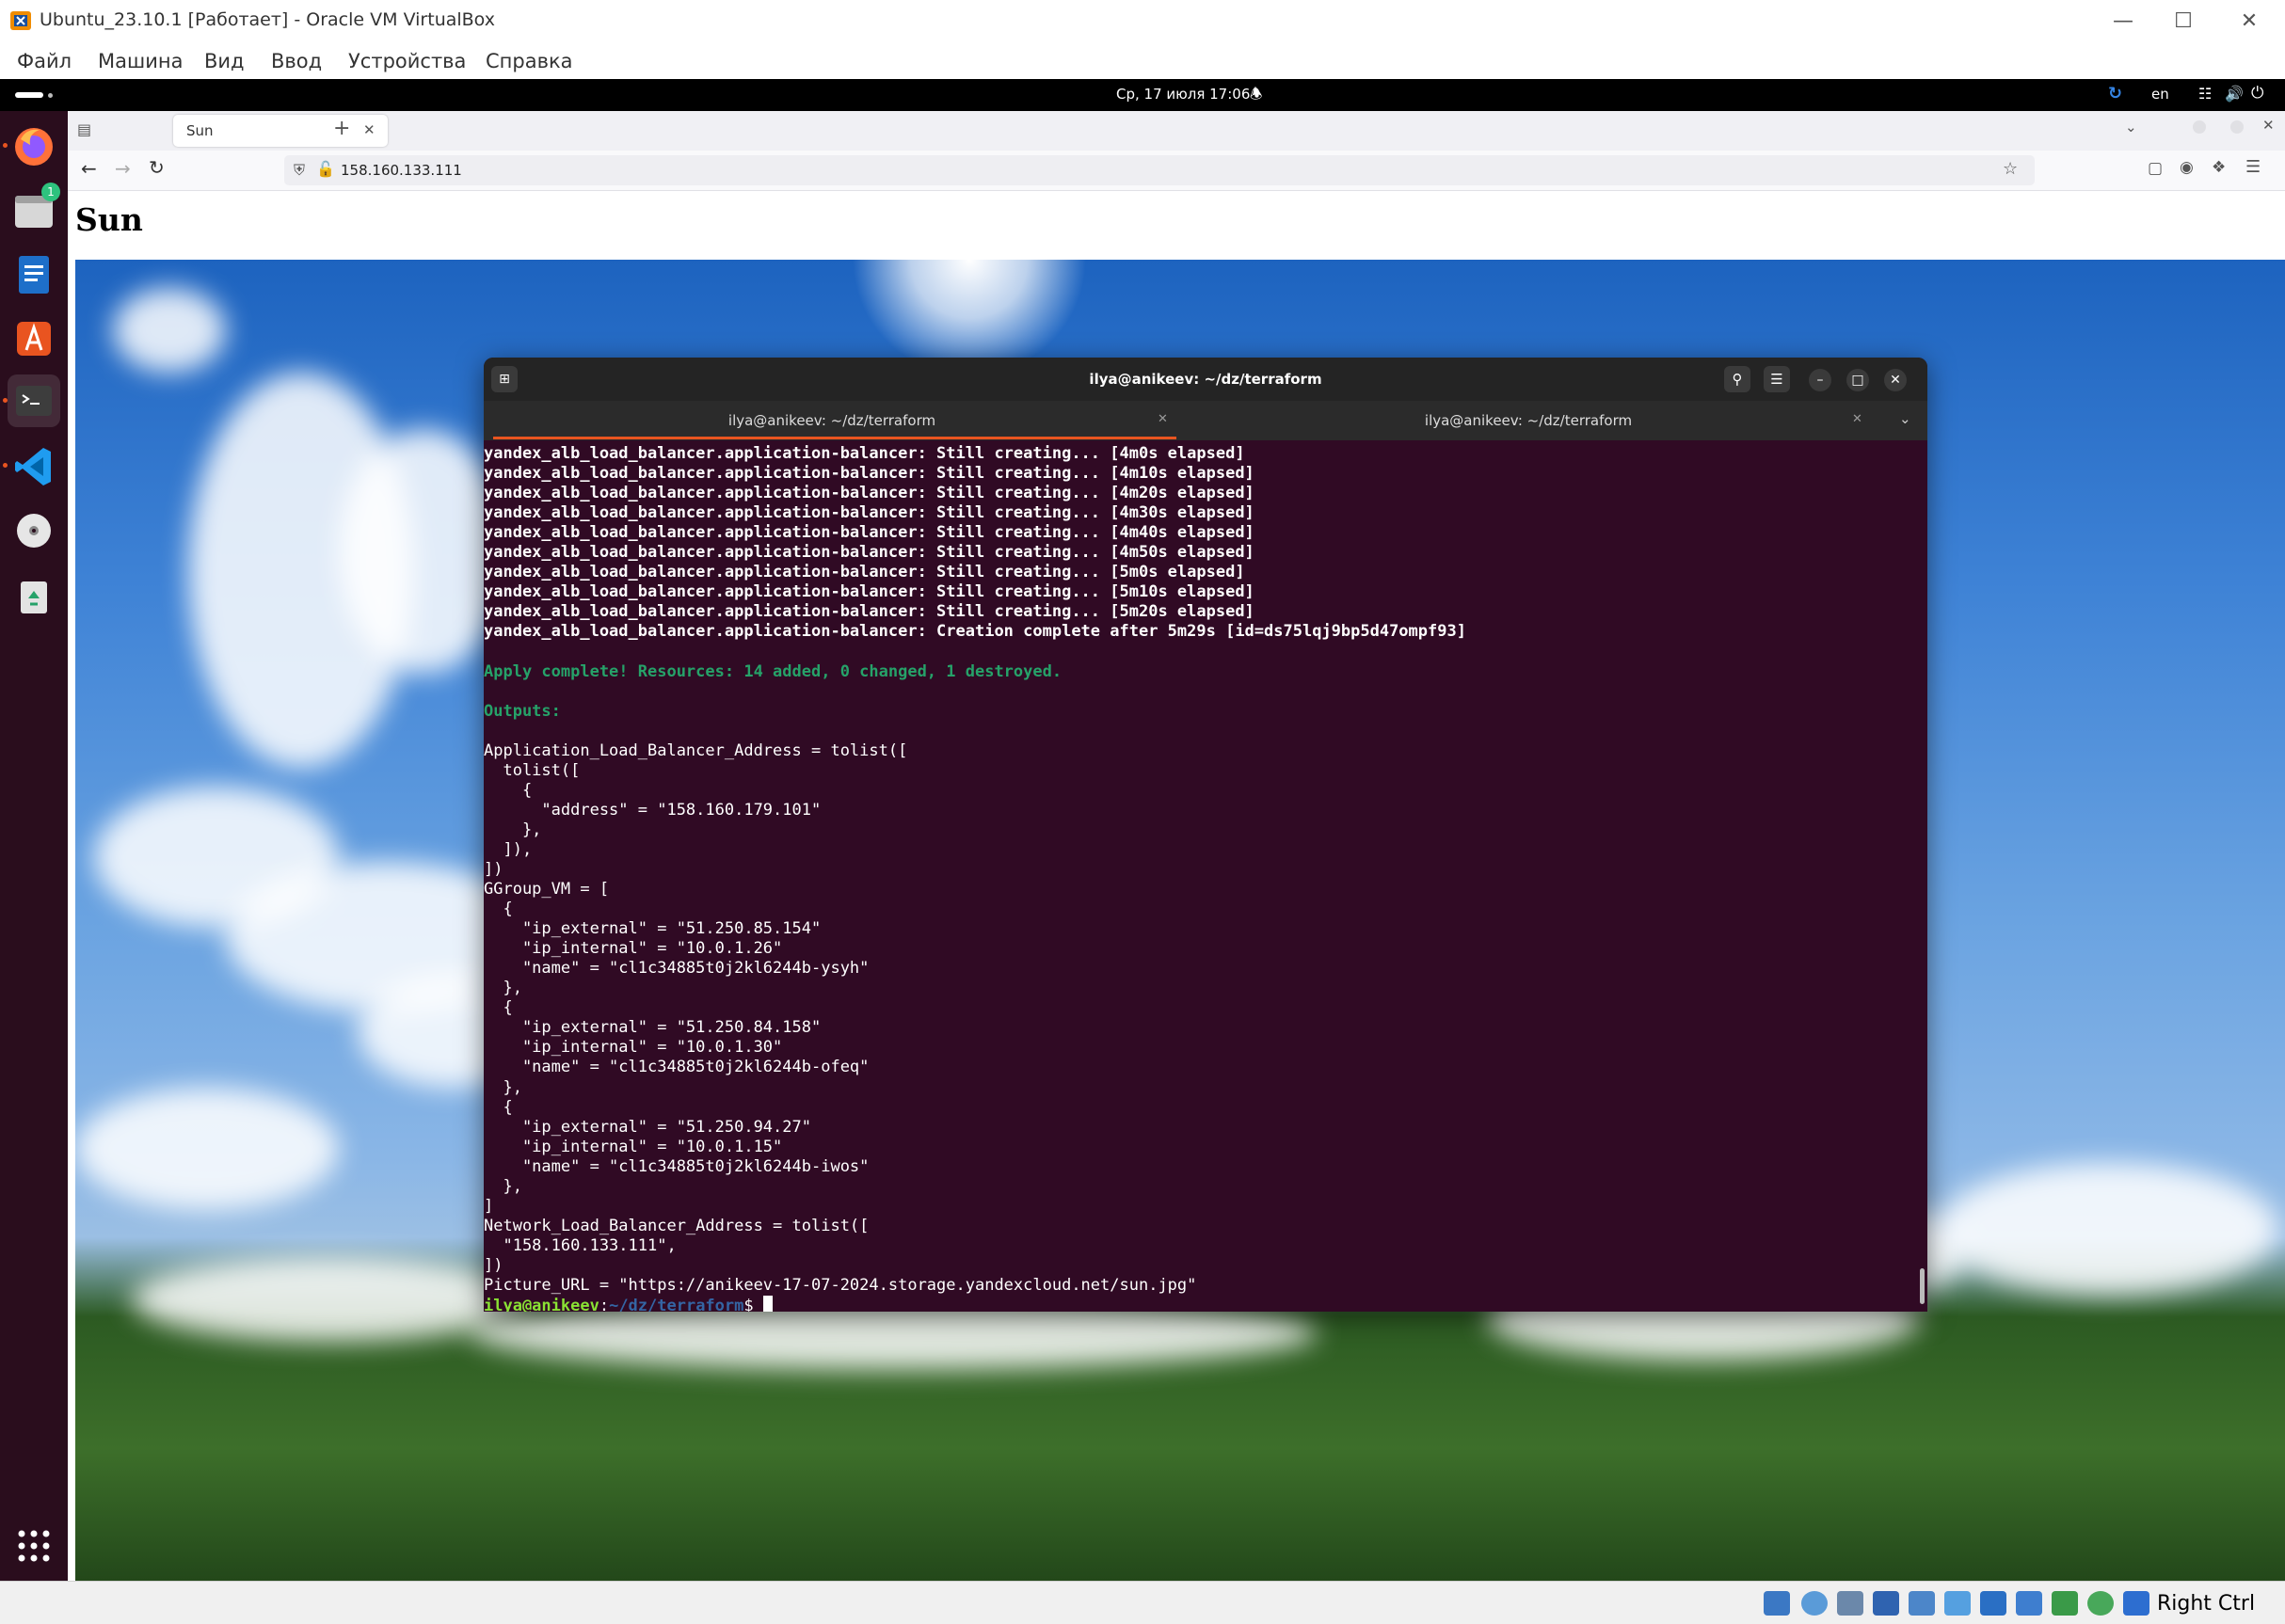 Image resolution: width=2285 pixels, height=1624 pixels. I want to click on url-text: 158.160.133.111, so click(401, 170).